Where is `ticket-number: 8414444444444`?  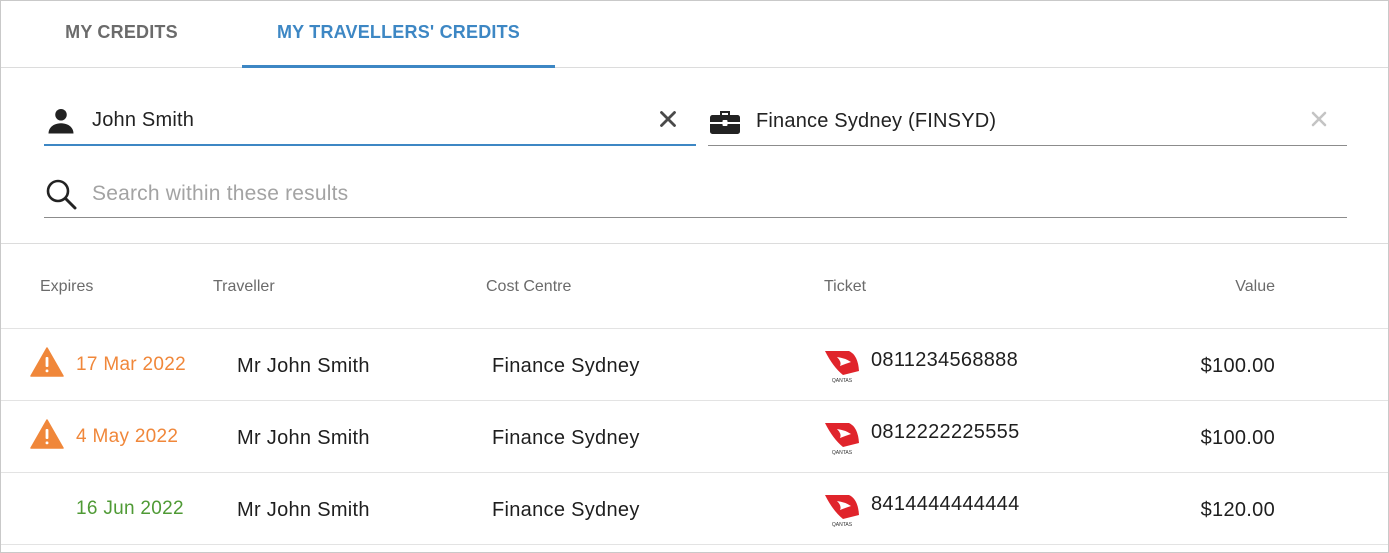 ticket-number: 8414444444444 is located at coordinates (945, 504).